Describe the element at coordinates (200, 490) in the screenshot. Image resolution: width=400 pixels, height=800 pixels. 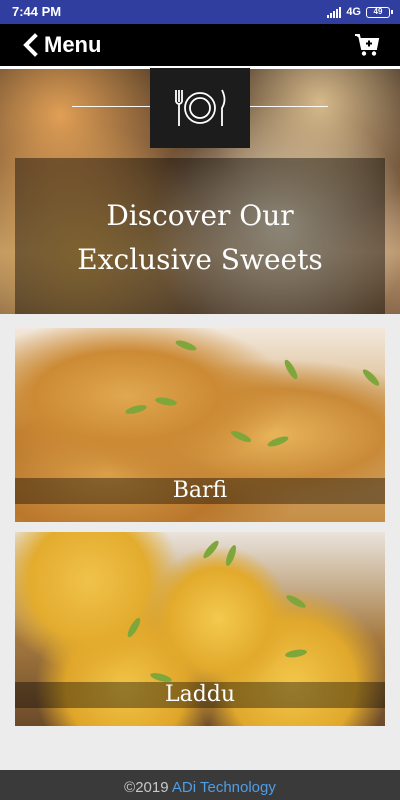
I see `menu-item-name: Barfi` at that location.